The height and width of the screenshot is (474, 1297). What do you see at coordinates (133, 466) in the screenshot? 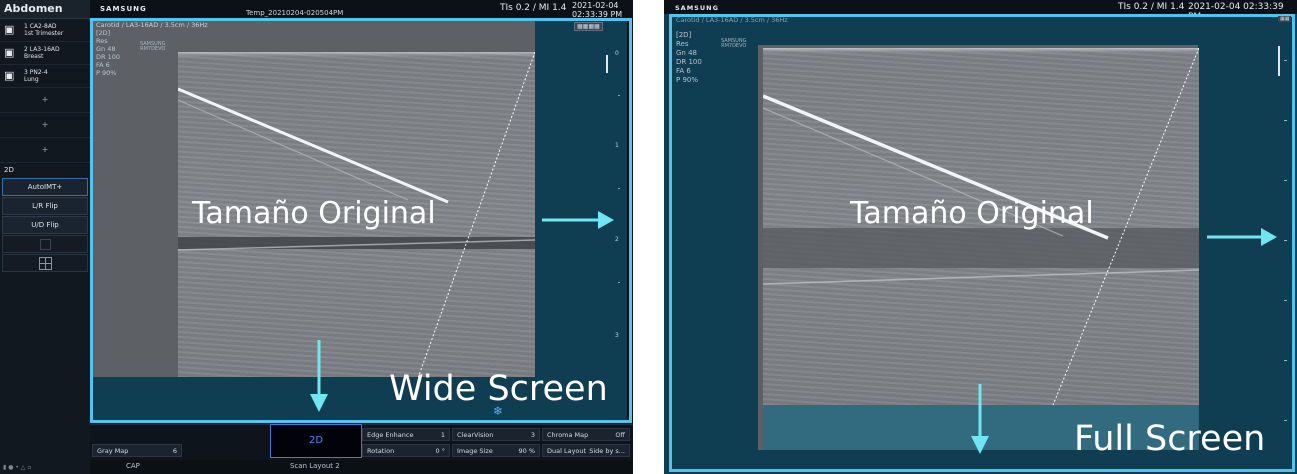
I see `cap-indicator: CAP` at bounding box center [133, 466].